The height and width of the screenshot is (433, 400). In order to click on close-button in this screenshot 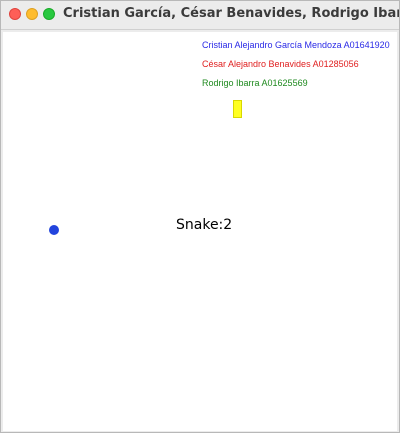, I will do `click(15, 14)`.